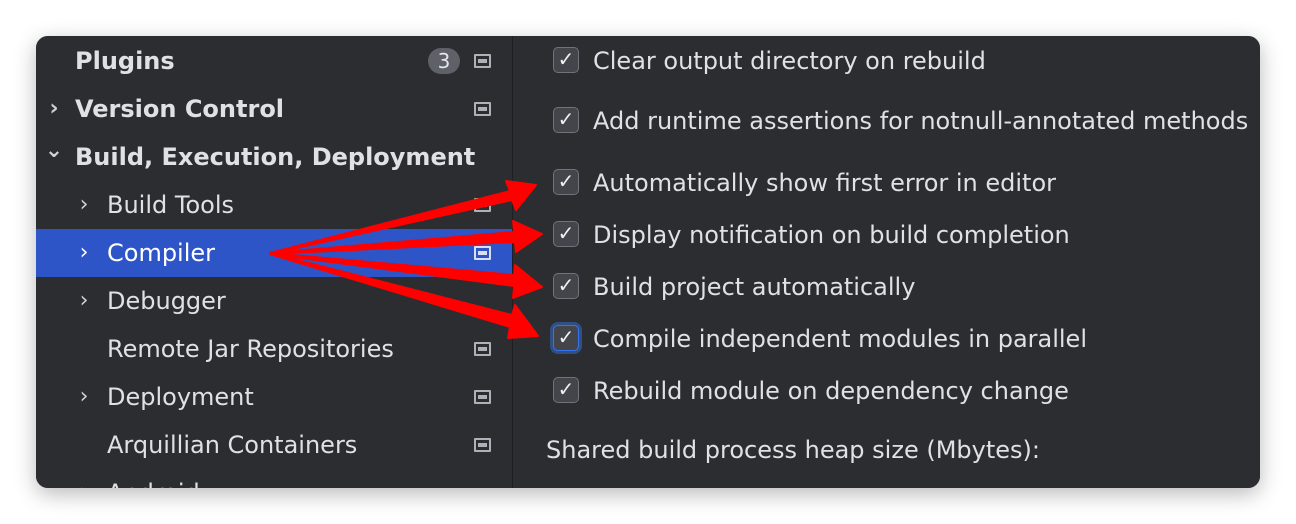  I want to click on tree-item-build-execution-deployment: ⌄ Build, Execution, Deployment, so click(274, 157).